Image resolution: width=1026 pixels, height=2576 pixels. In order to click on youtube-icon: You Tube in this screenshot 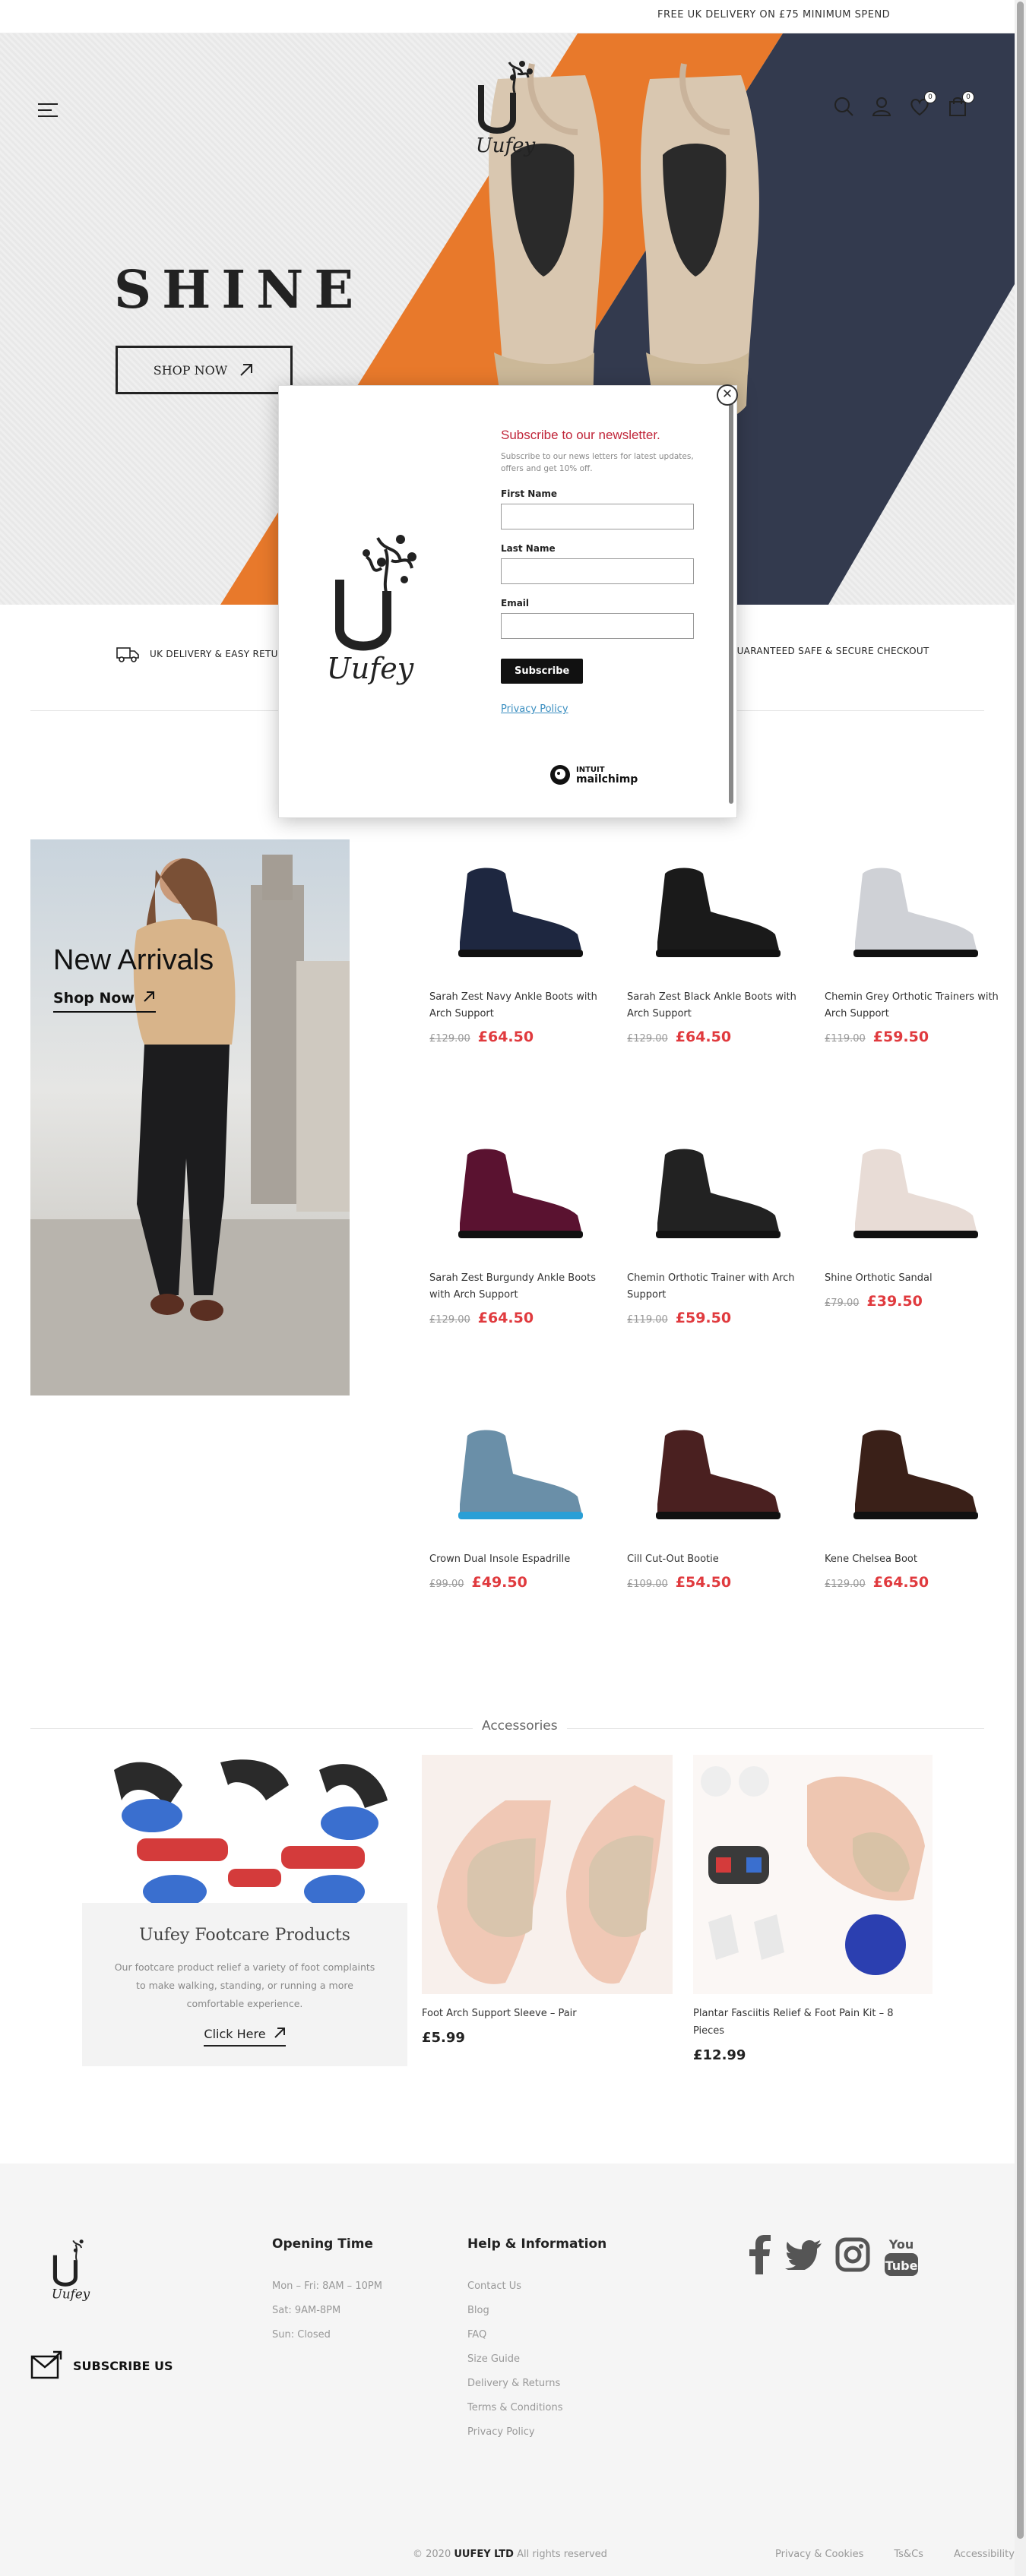, I will do `click(901, 2256)`.